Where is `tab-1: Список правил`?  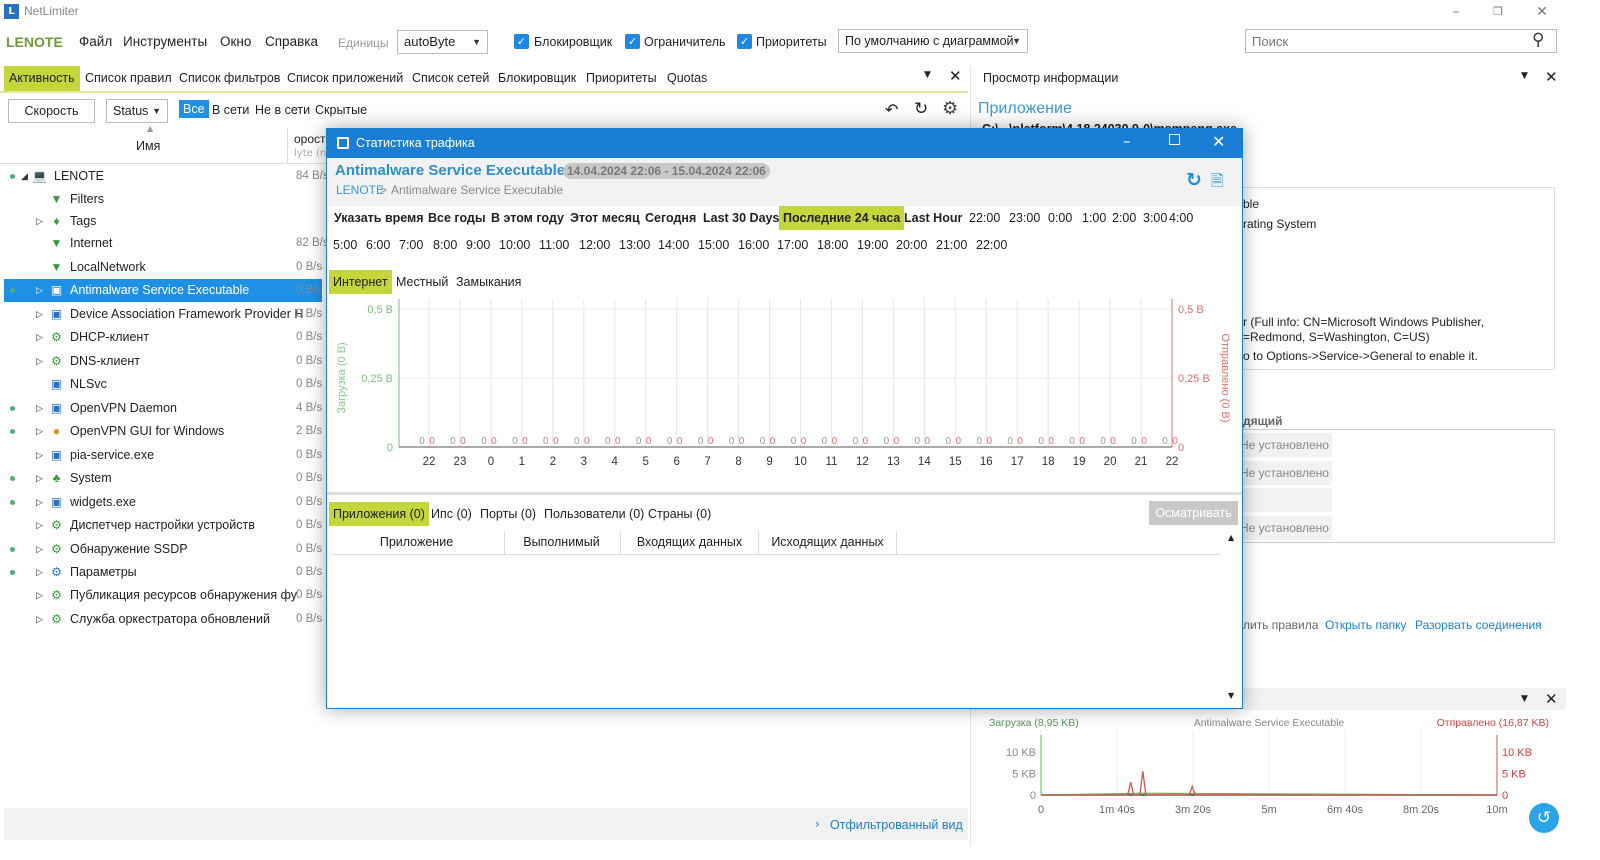
tab-1: Список правил is located at coordinates (128, 78).